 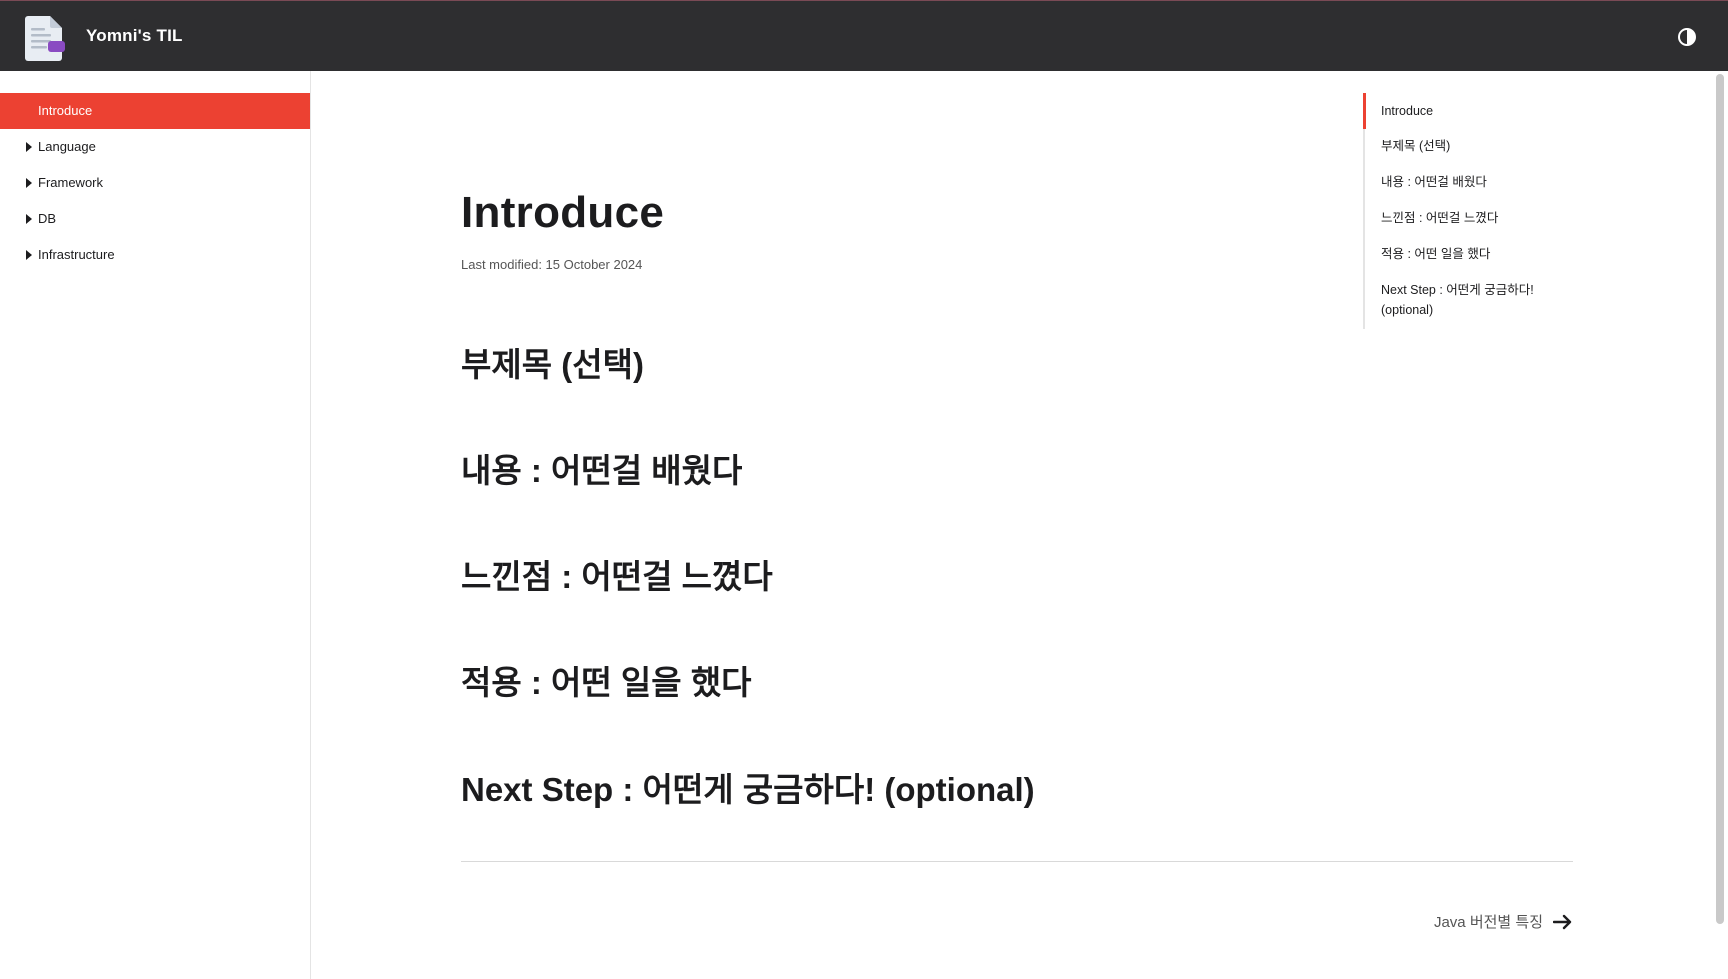 What do you see at coordinates (748, 789) in the screenshot?
I see `section-heading: Next Step : 어떤게 궁금하다! (optional)` at bounding box center [748, 789].